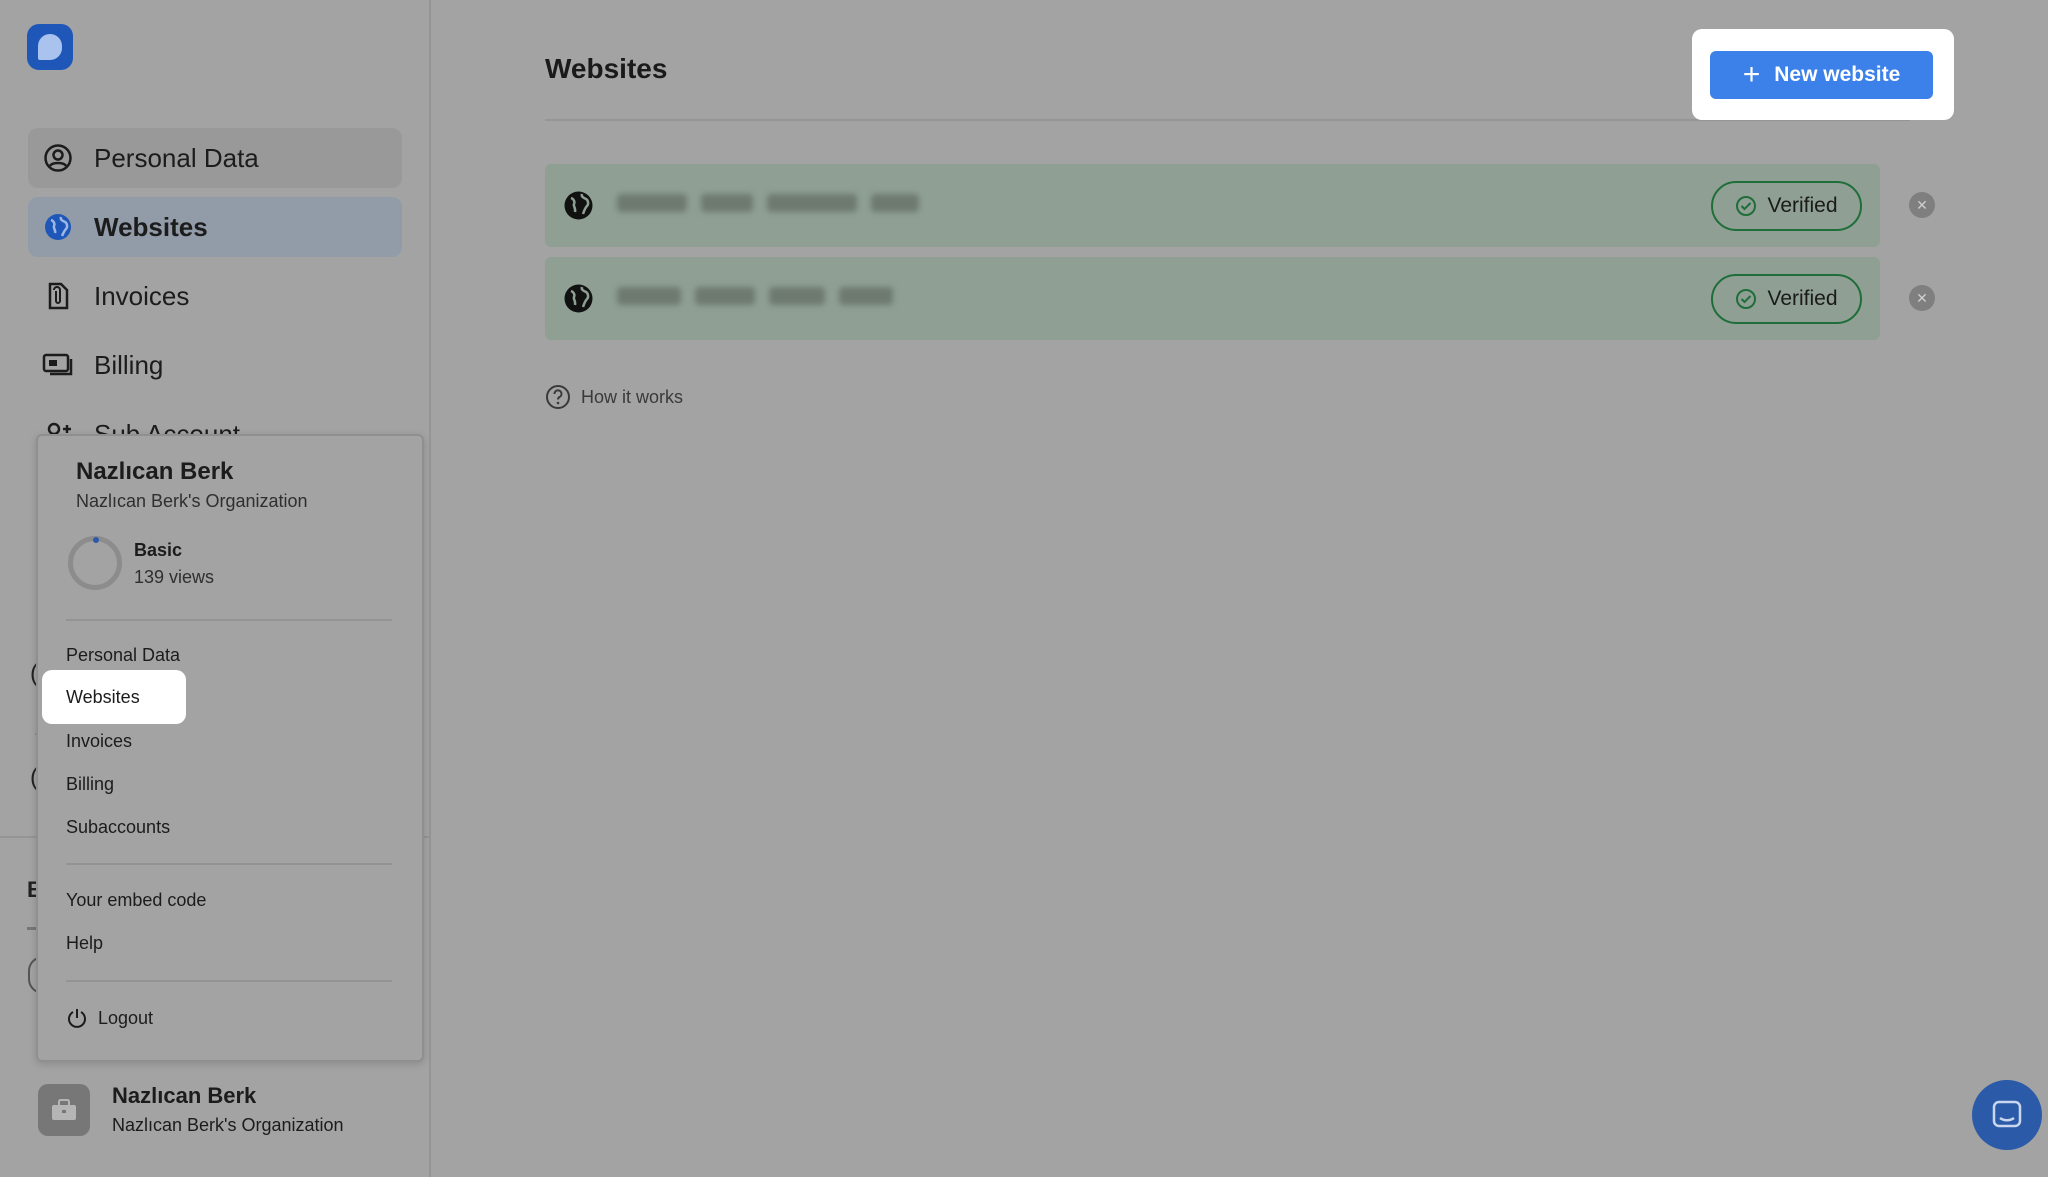  Describe the element at coordinates (142, 295) in the screenshot. I see `sidebar-item-label: Invoices` at that location.